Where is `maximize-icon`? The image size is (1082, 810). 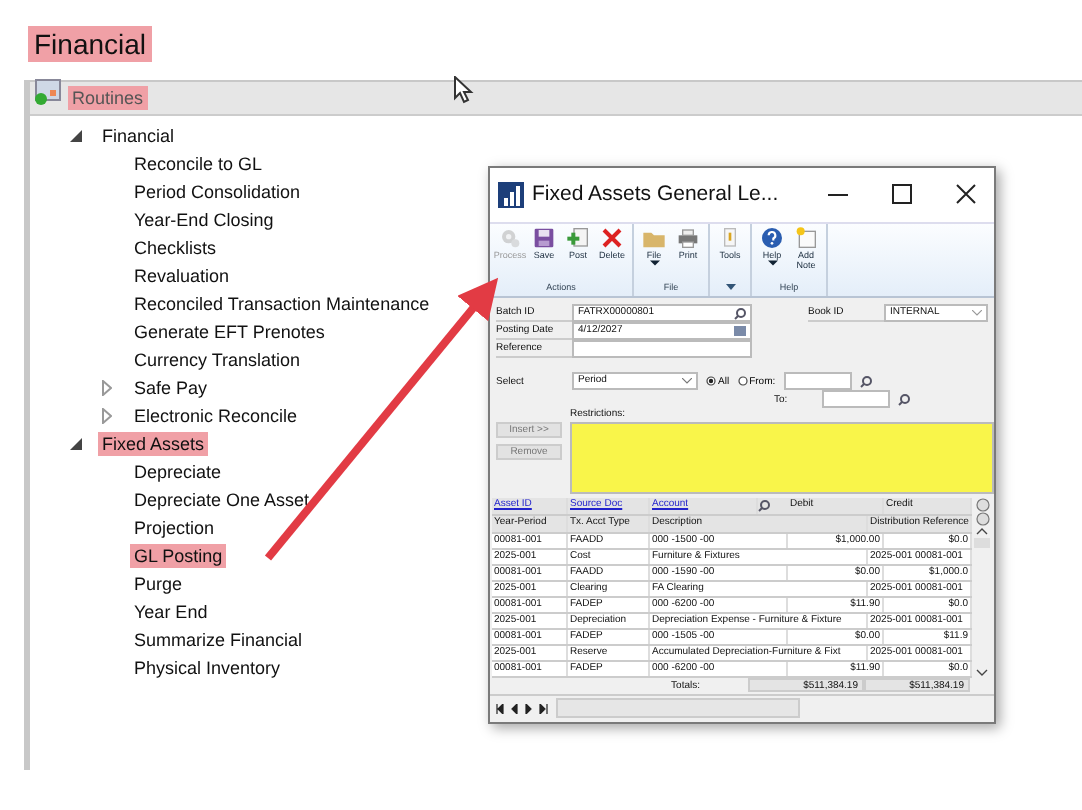 maximize-icon is located at coordinates (902, 194).